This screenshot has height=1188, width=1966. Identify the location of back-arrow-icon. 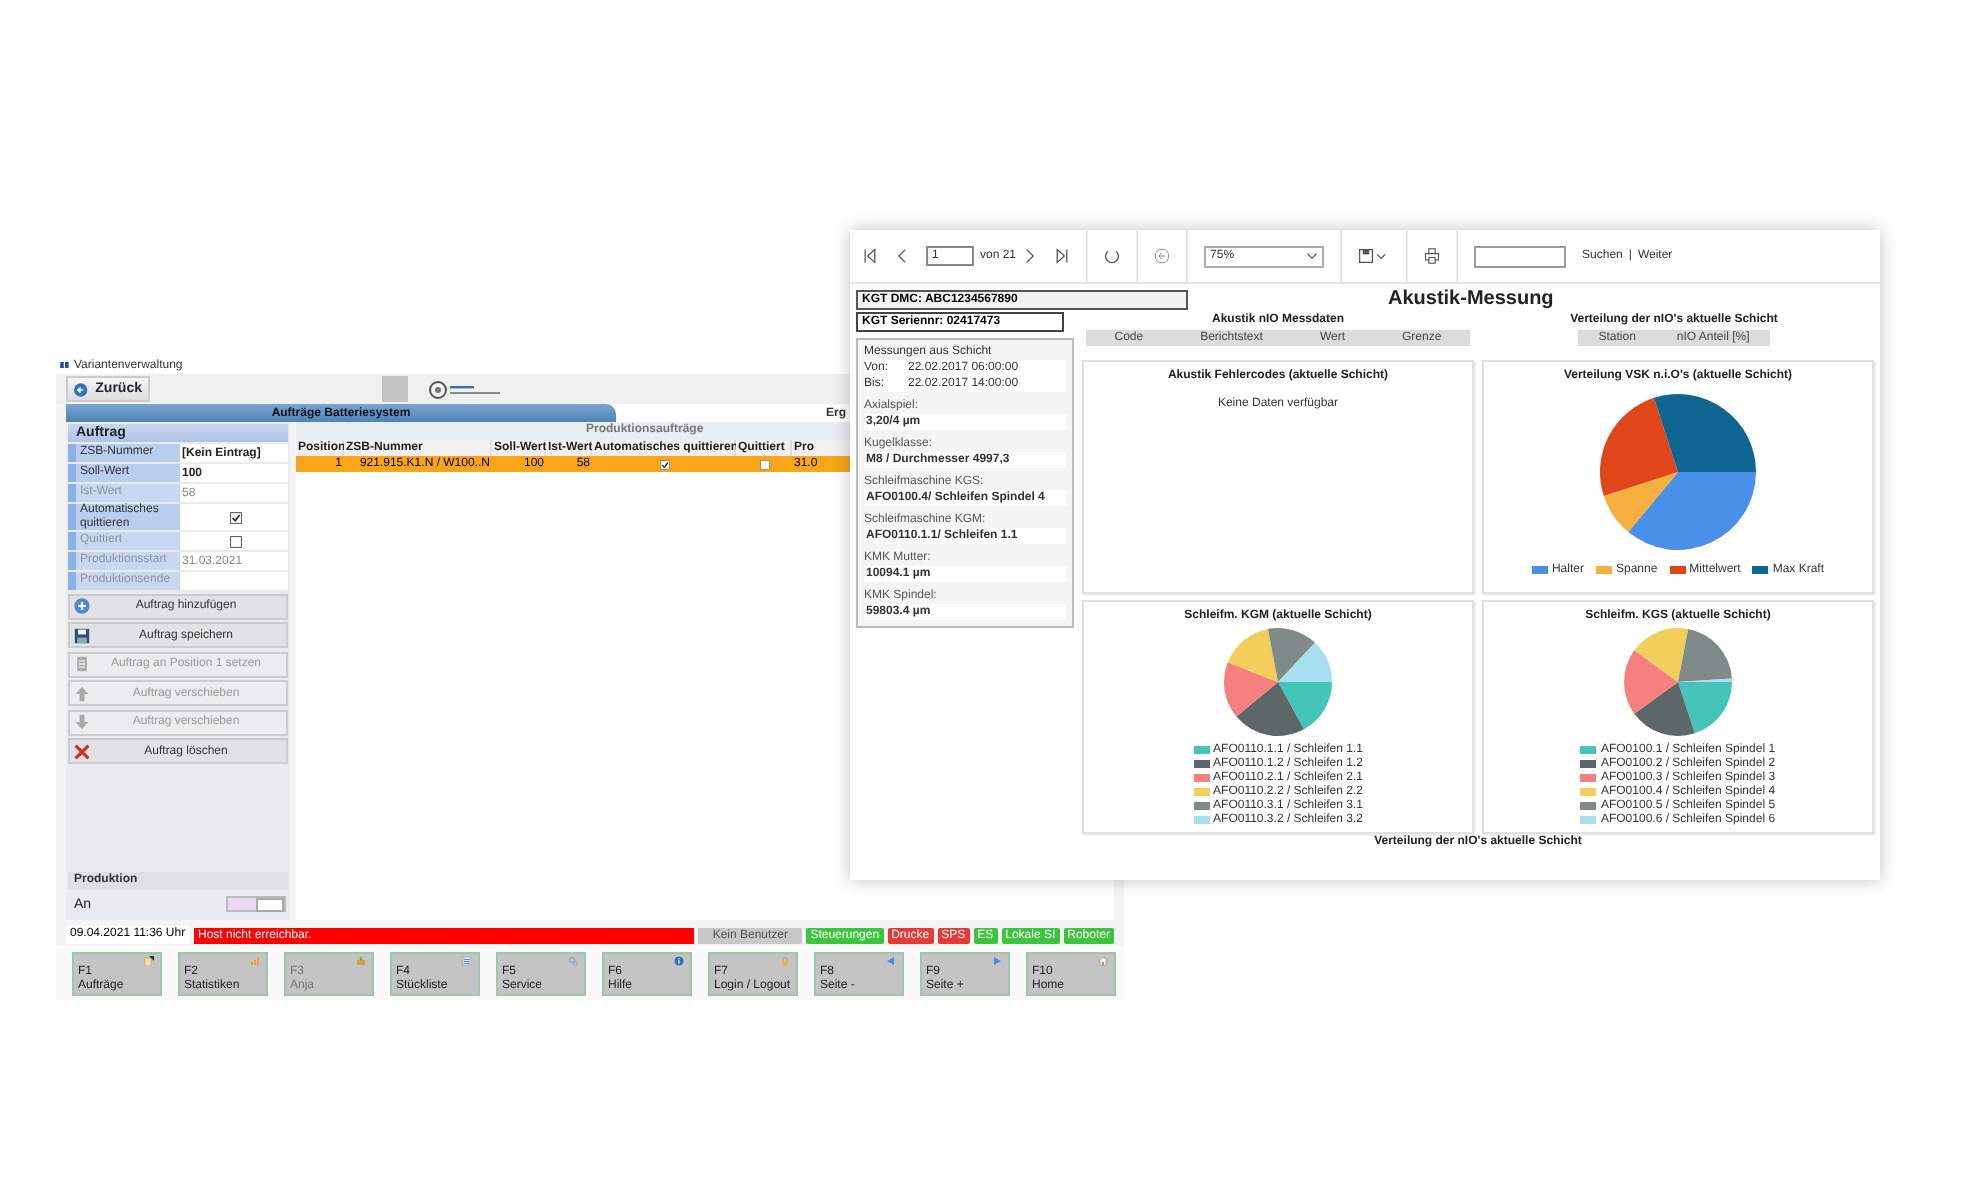
(81, 389).